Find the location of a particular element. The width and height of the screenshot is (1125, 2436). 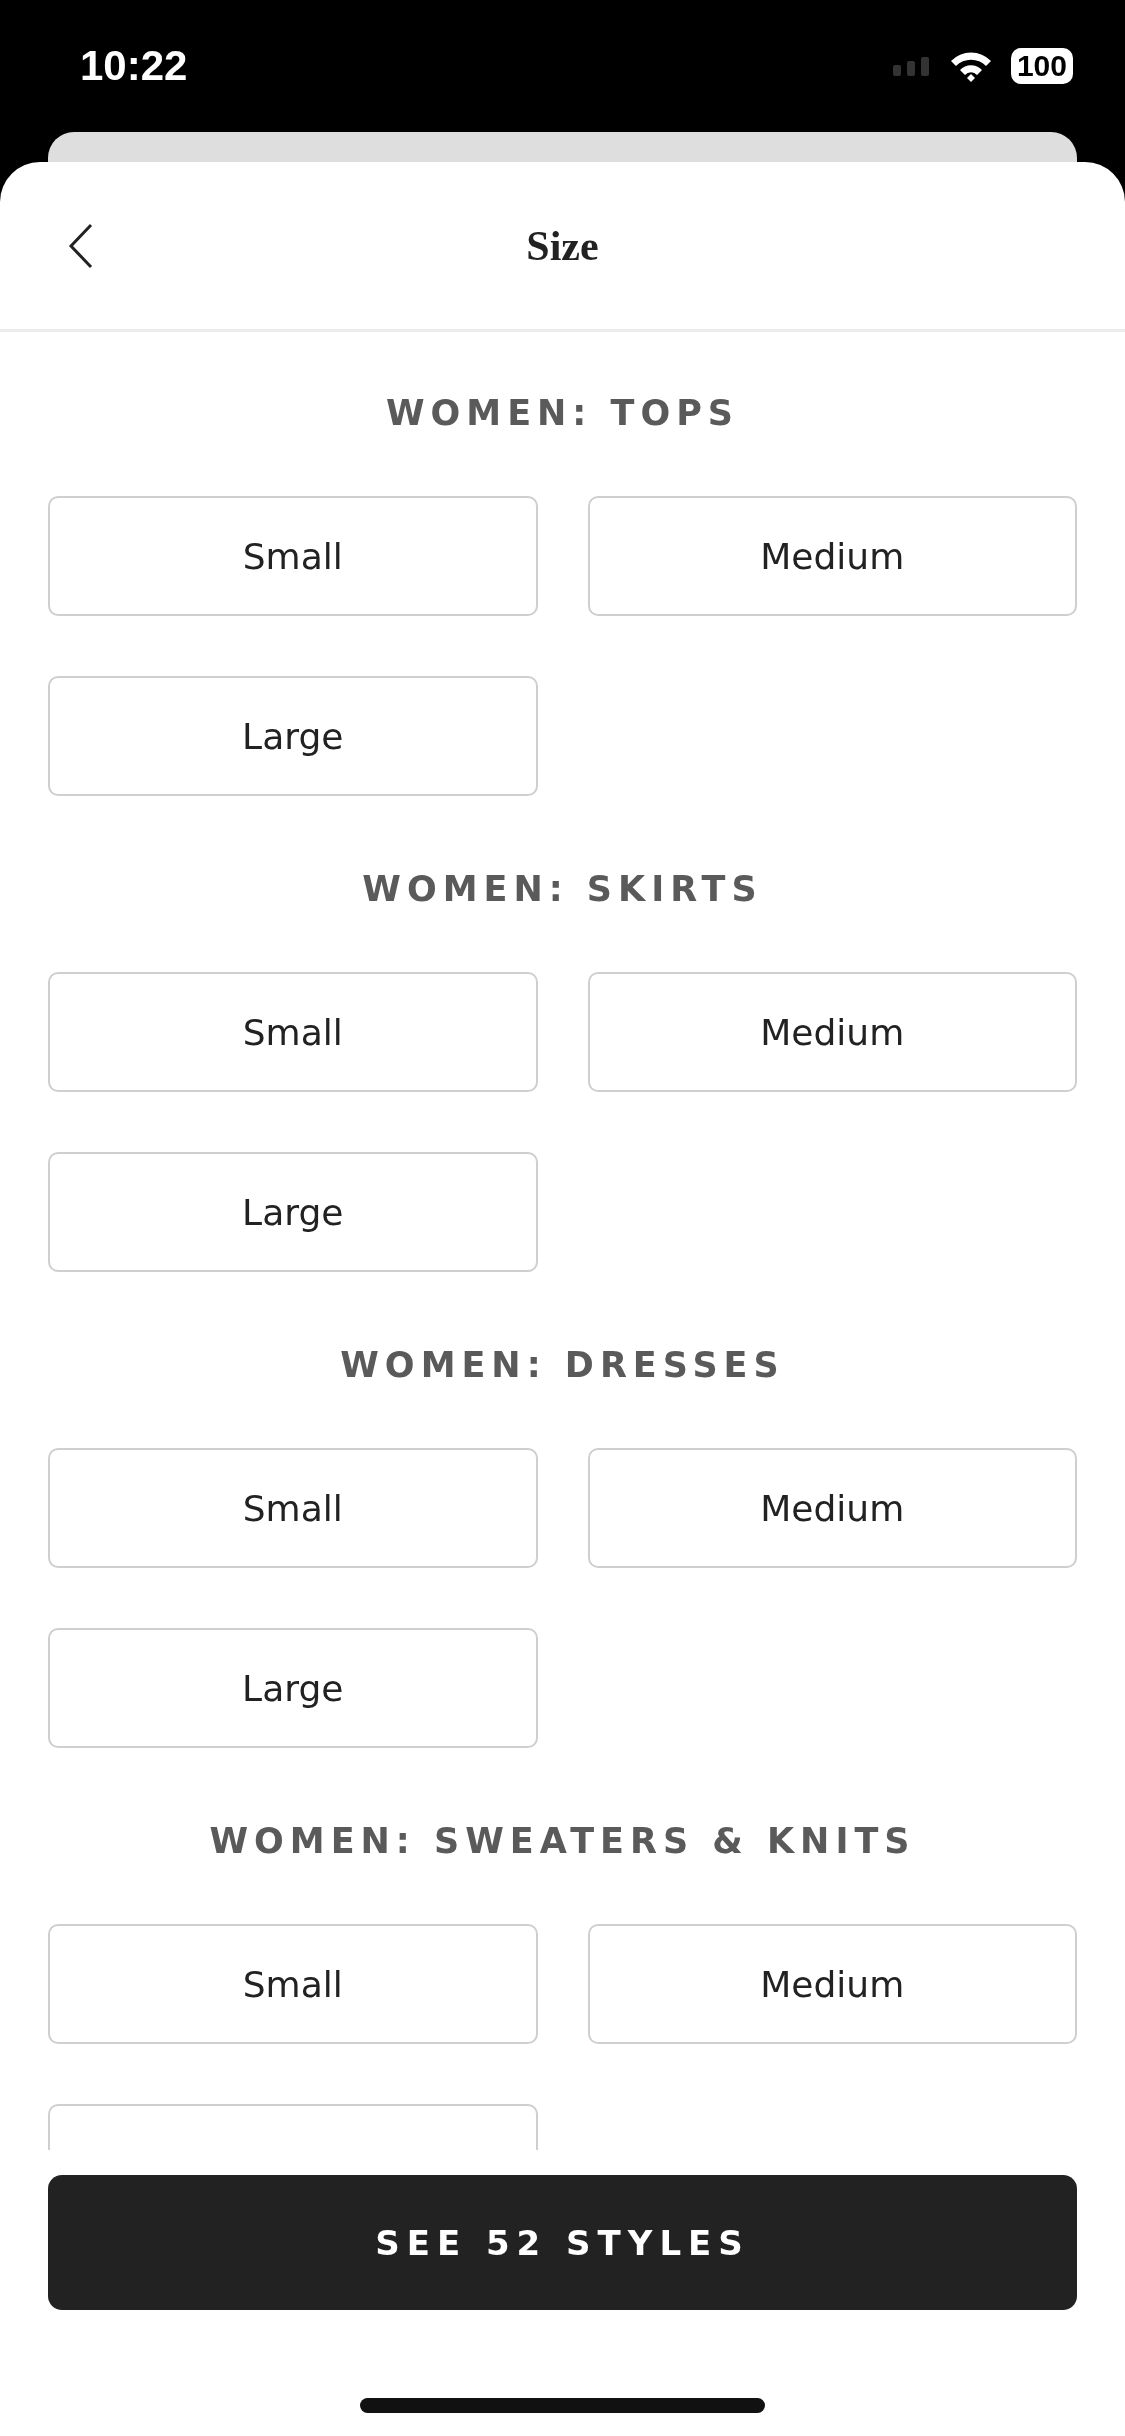

see-styles-button: SEE 52 STYLES is located at coordinates (562, 2242).